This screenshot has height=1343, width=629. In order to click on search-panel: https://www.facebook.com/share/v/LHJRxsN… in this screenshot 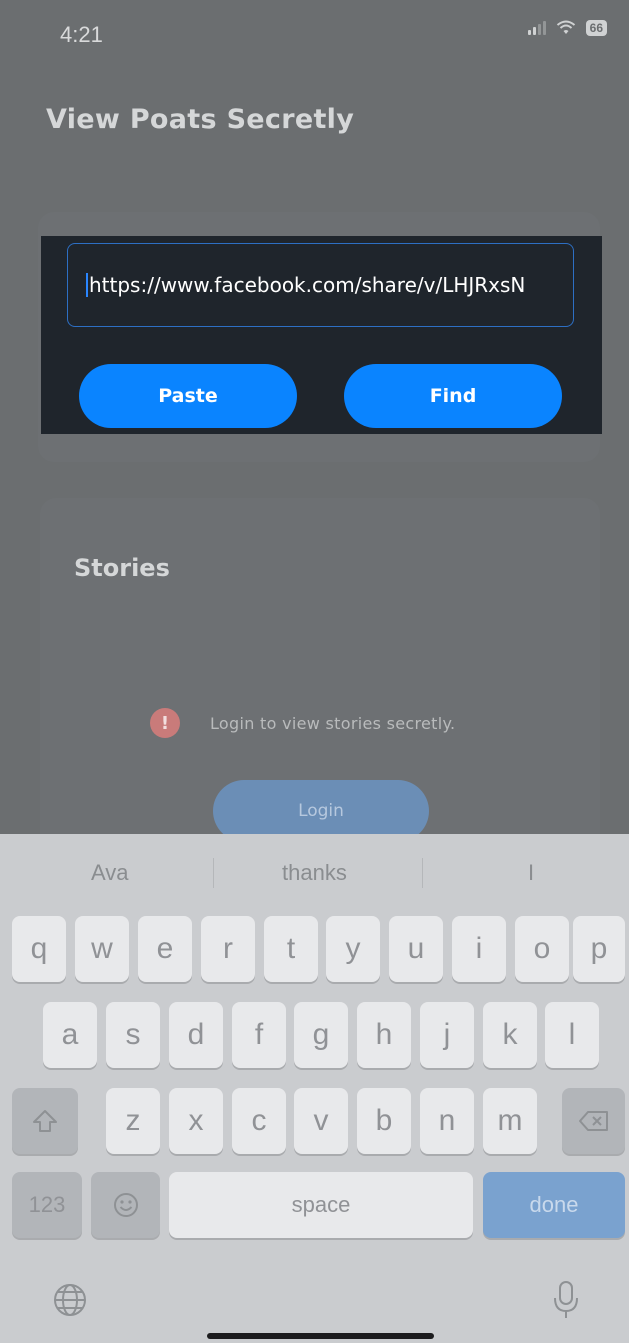, I will do `click(321, 335)`.